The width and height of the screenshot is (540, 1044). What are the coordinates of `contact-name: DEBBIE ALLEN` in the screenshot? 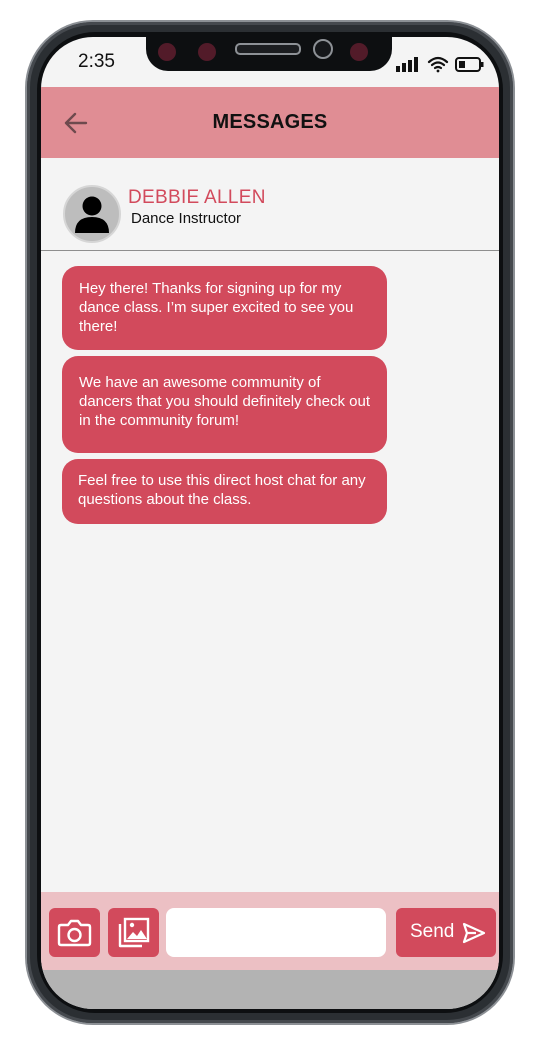 It's located at (197, 197).